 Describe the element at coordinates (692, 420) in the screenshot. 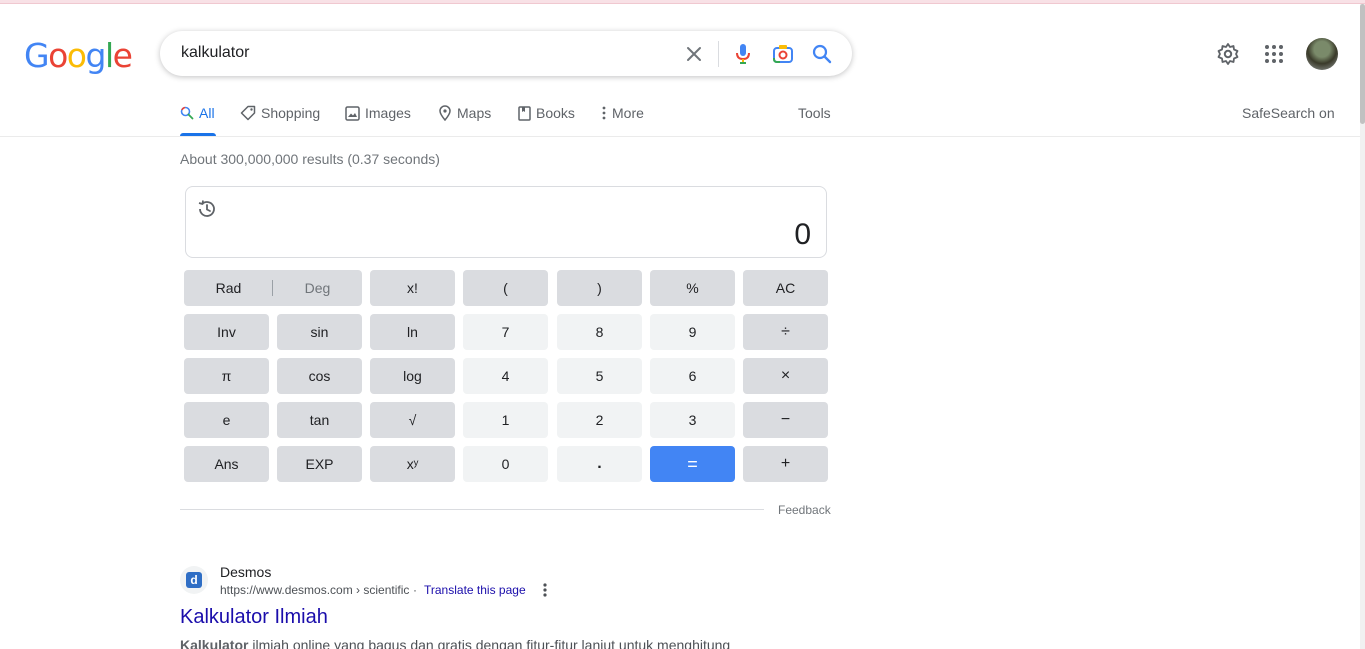

I see `key-3: 3` at that location.